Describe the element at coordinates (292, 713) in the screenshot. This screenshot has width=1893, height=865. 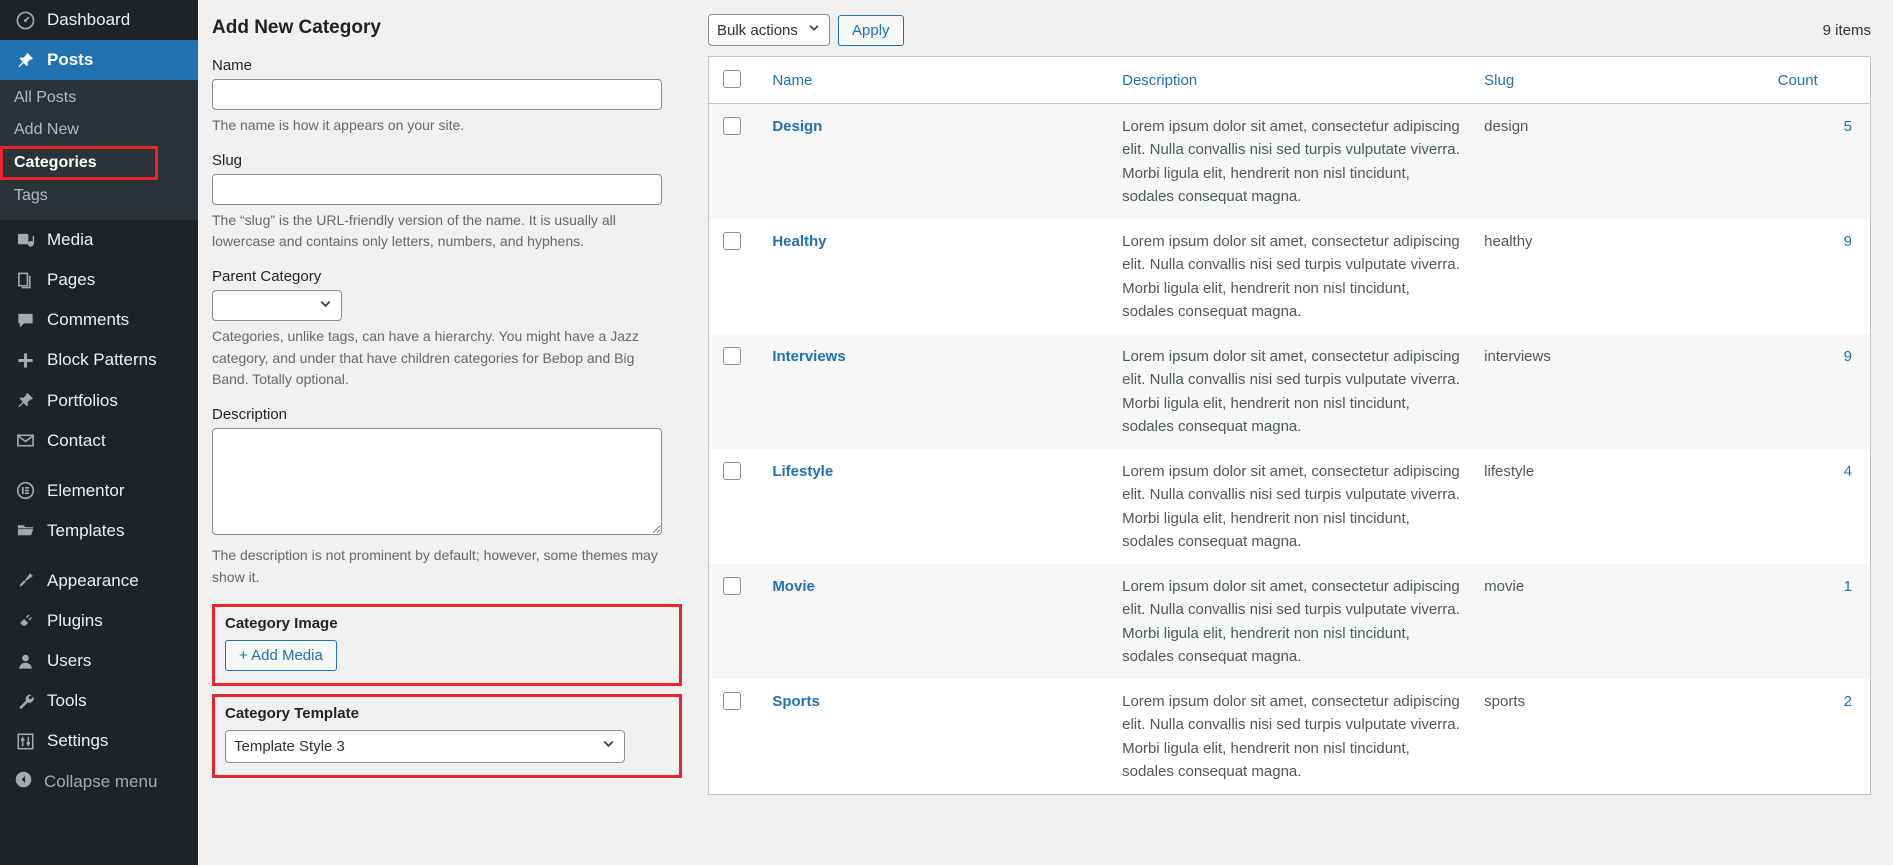
I see `category-template-label: Category Template` at that location.